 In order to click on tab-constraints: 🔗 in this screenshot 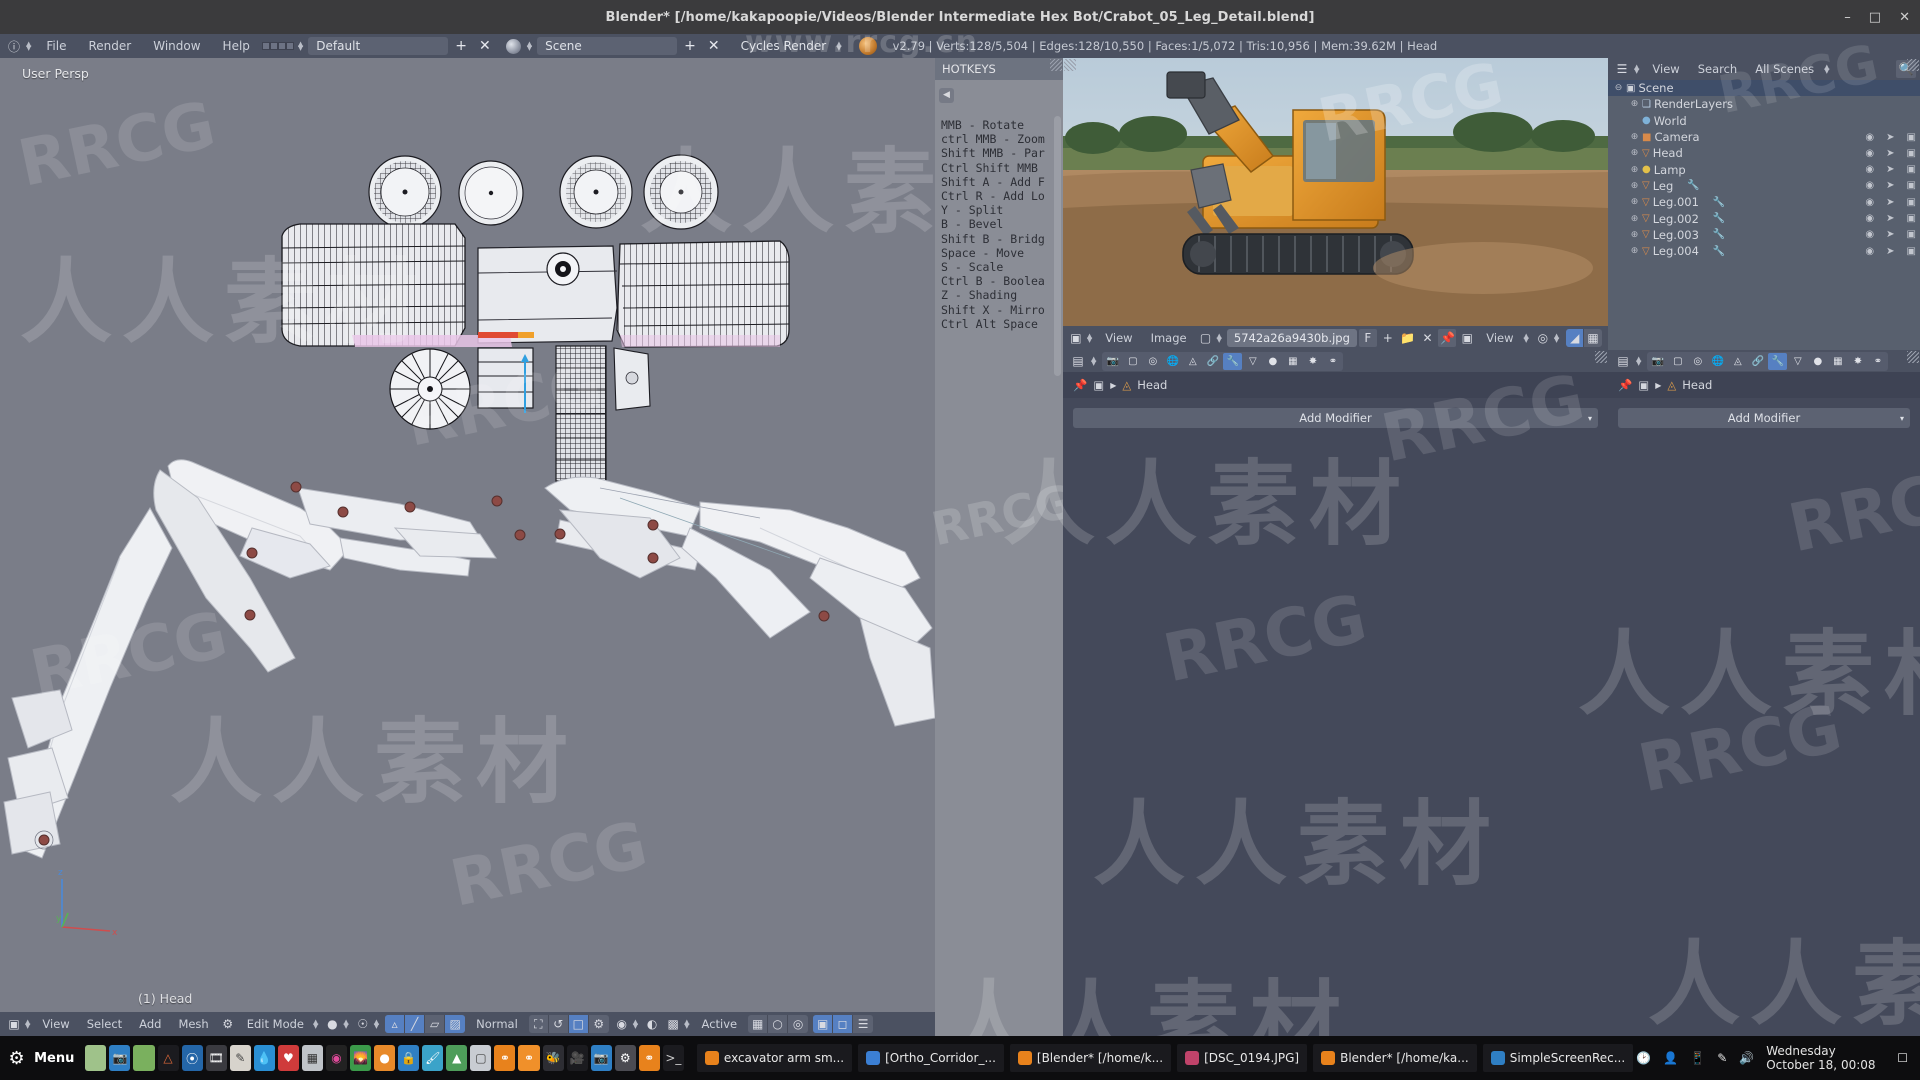, I will do `click(1757, 361)`.